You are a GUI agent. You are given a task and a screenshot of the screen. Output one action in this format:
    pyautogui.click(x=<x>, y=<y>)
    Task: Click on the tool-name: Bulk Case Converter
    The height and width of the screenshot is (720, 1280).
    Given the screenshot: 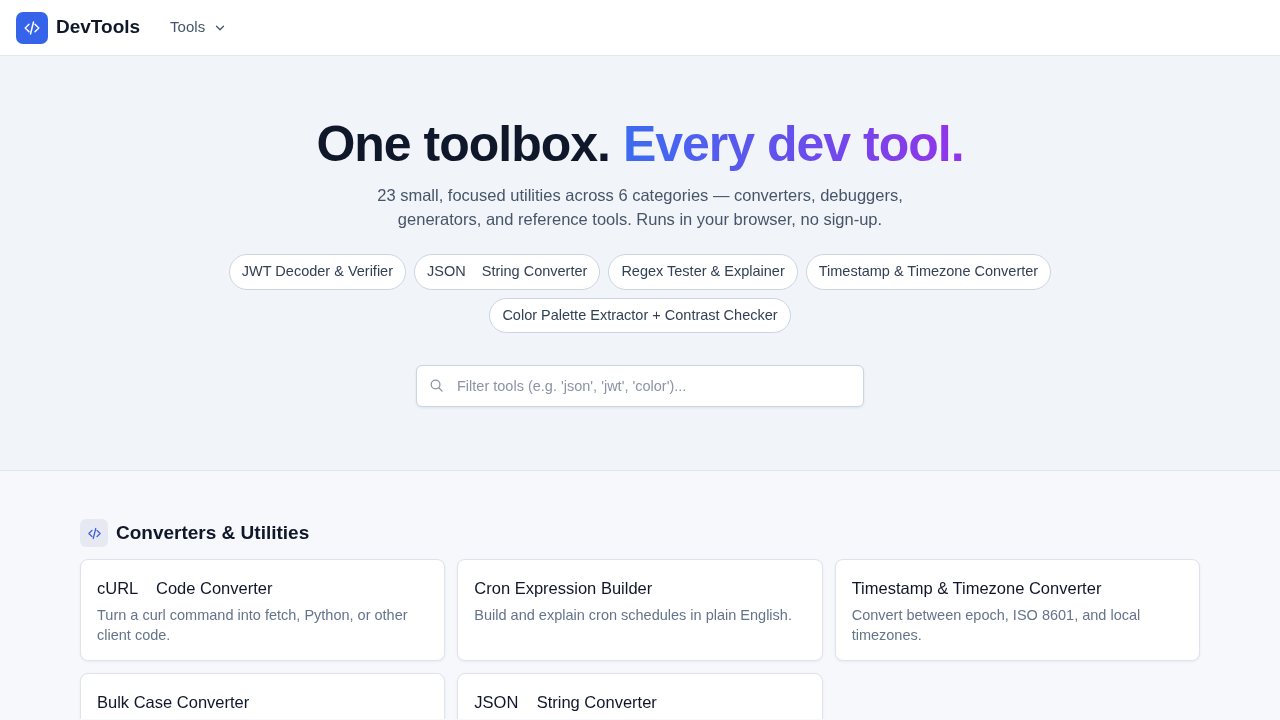 What is the action you would take?
    pyautogui.click(x=174, y=702)
    